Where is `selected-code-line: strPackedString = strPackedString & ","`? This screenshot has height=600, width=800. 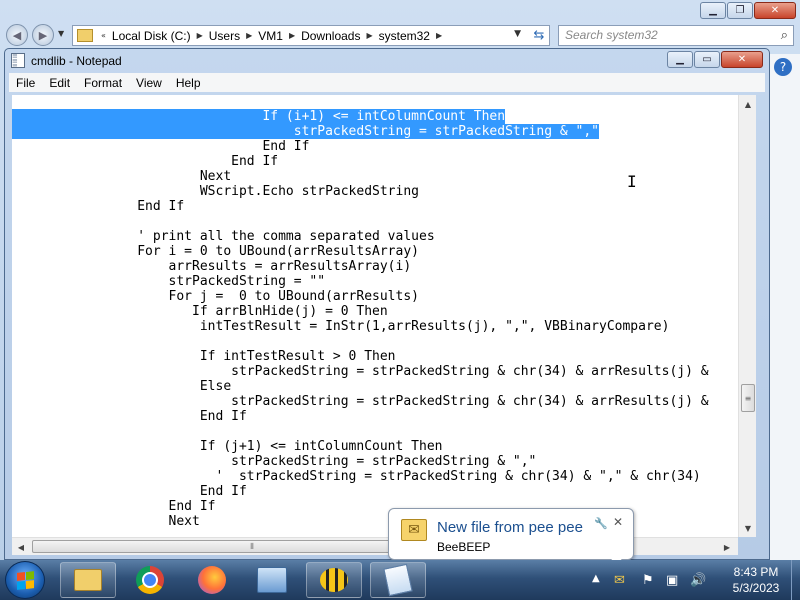 selected-code-line: strPackedString = strPackedString & "," is located at coordinates (305, 131).